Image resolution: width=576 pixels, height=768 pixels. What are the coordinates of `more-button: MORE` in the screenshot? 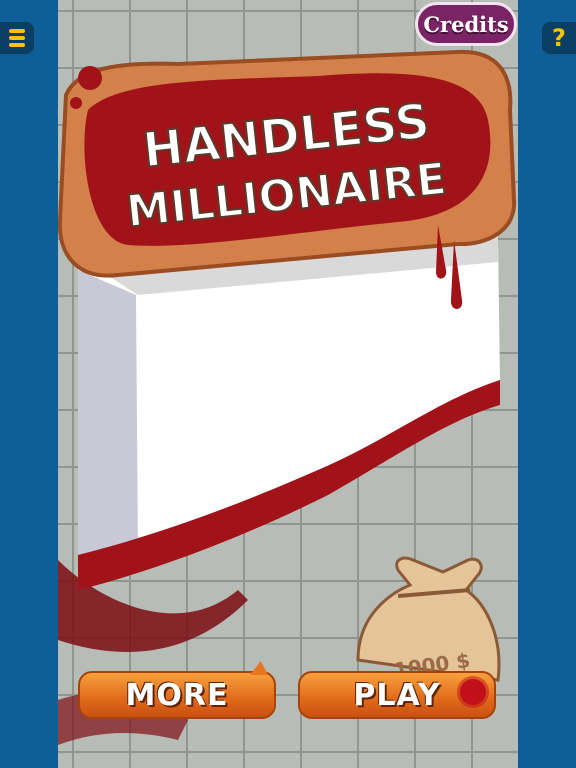 It's located at (177, 690).